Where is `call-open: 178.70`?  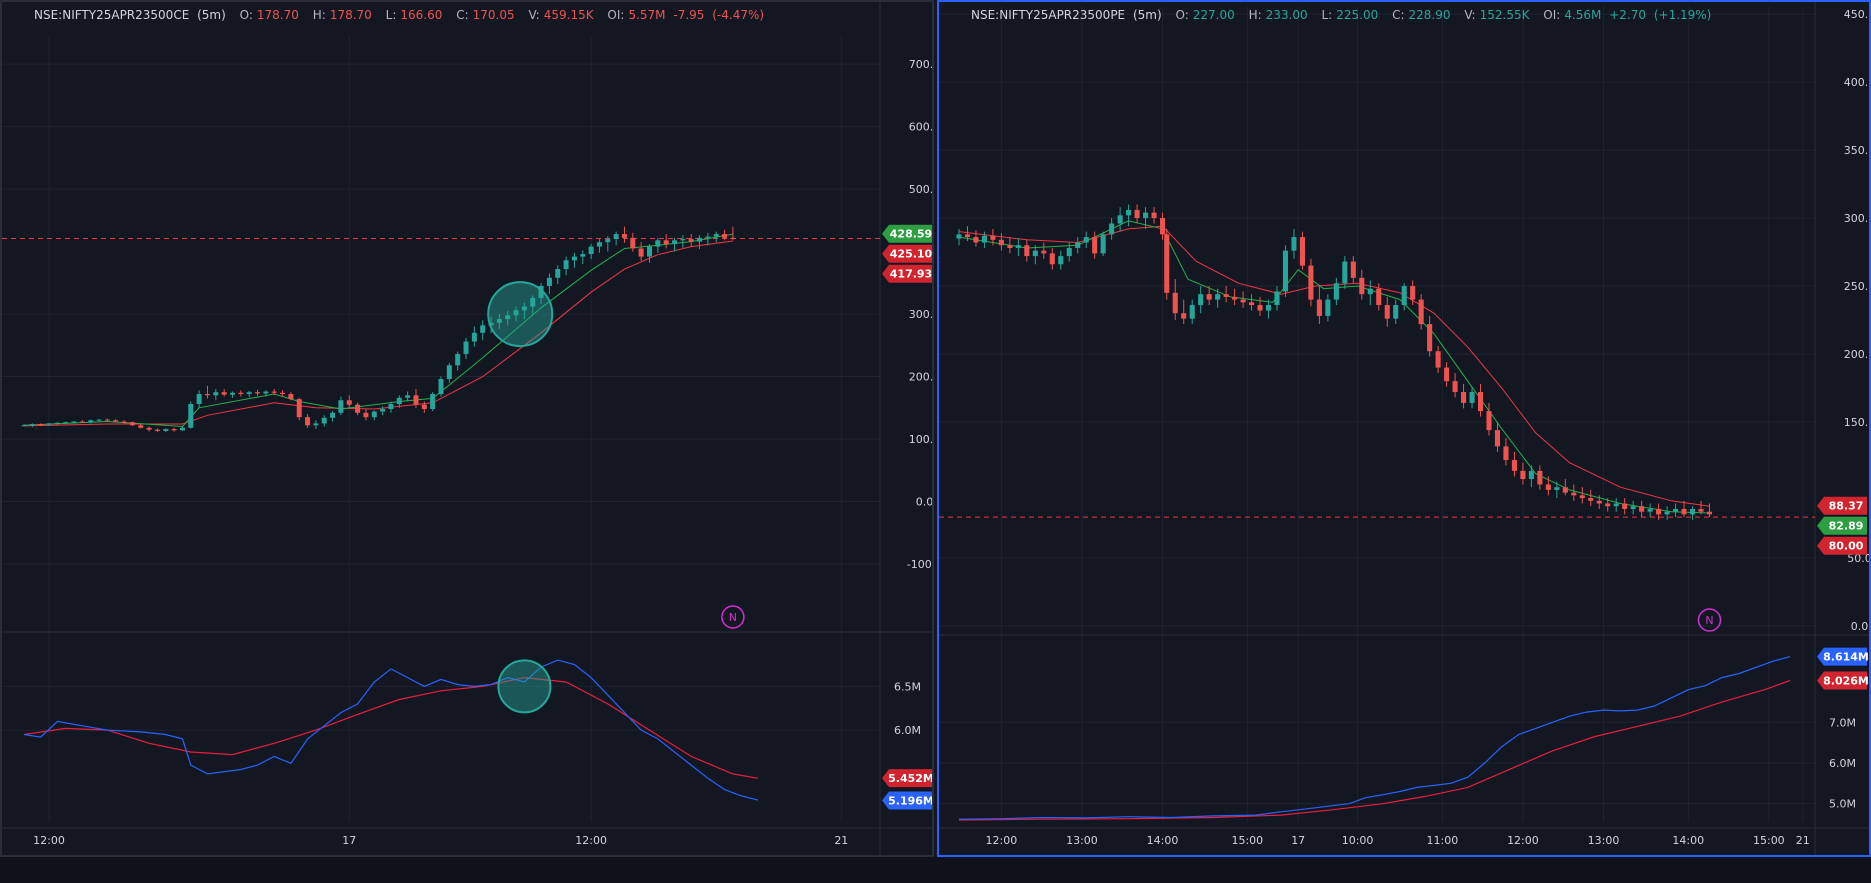 call-open: 178.70 is located at coordinates (277, 15).